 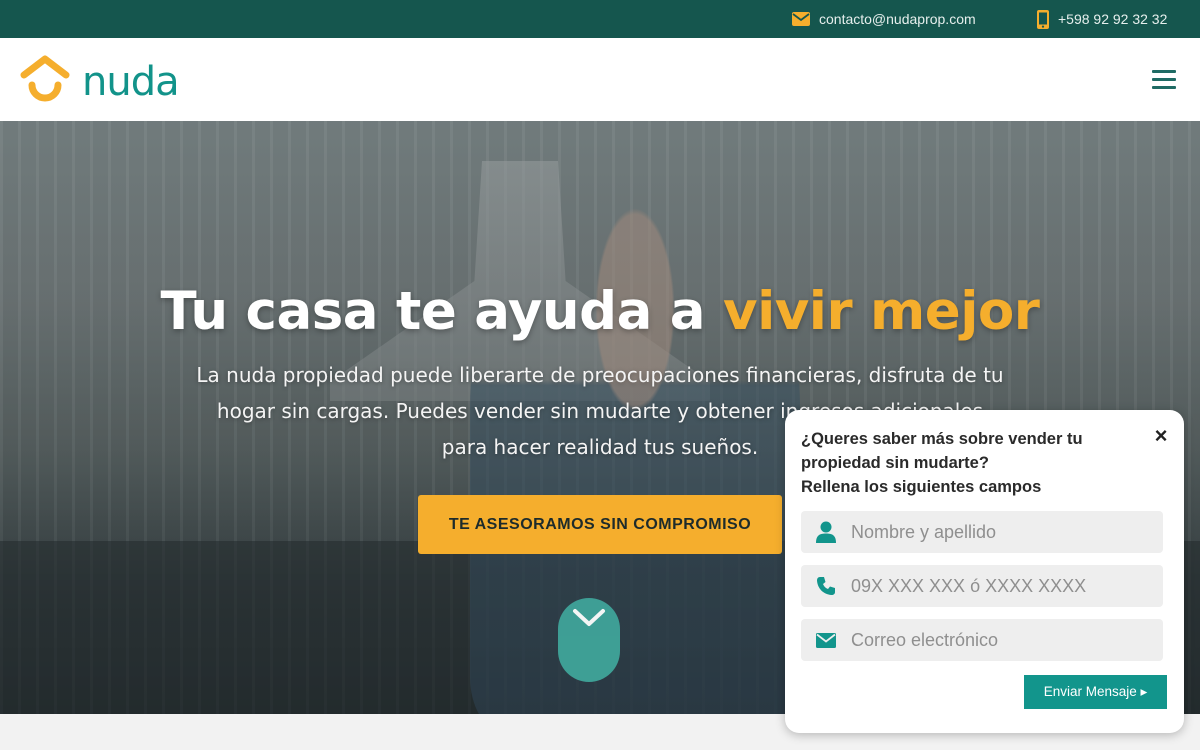 What do you see at coordinates (1001, 640) in the screenshot?
I see `email-input` at bounding box center [1001, 640].